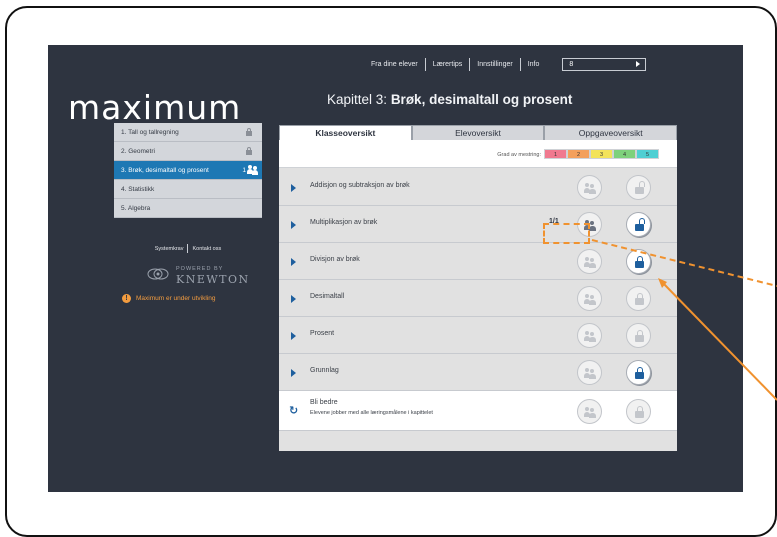 Image resolution: width=777 pixels, height=537 pixels. I want to click on mastery-level-4: 4, so click(624, 154).